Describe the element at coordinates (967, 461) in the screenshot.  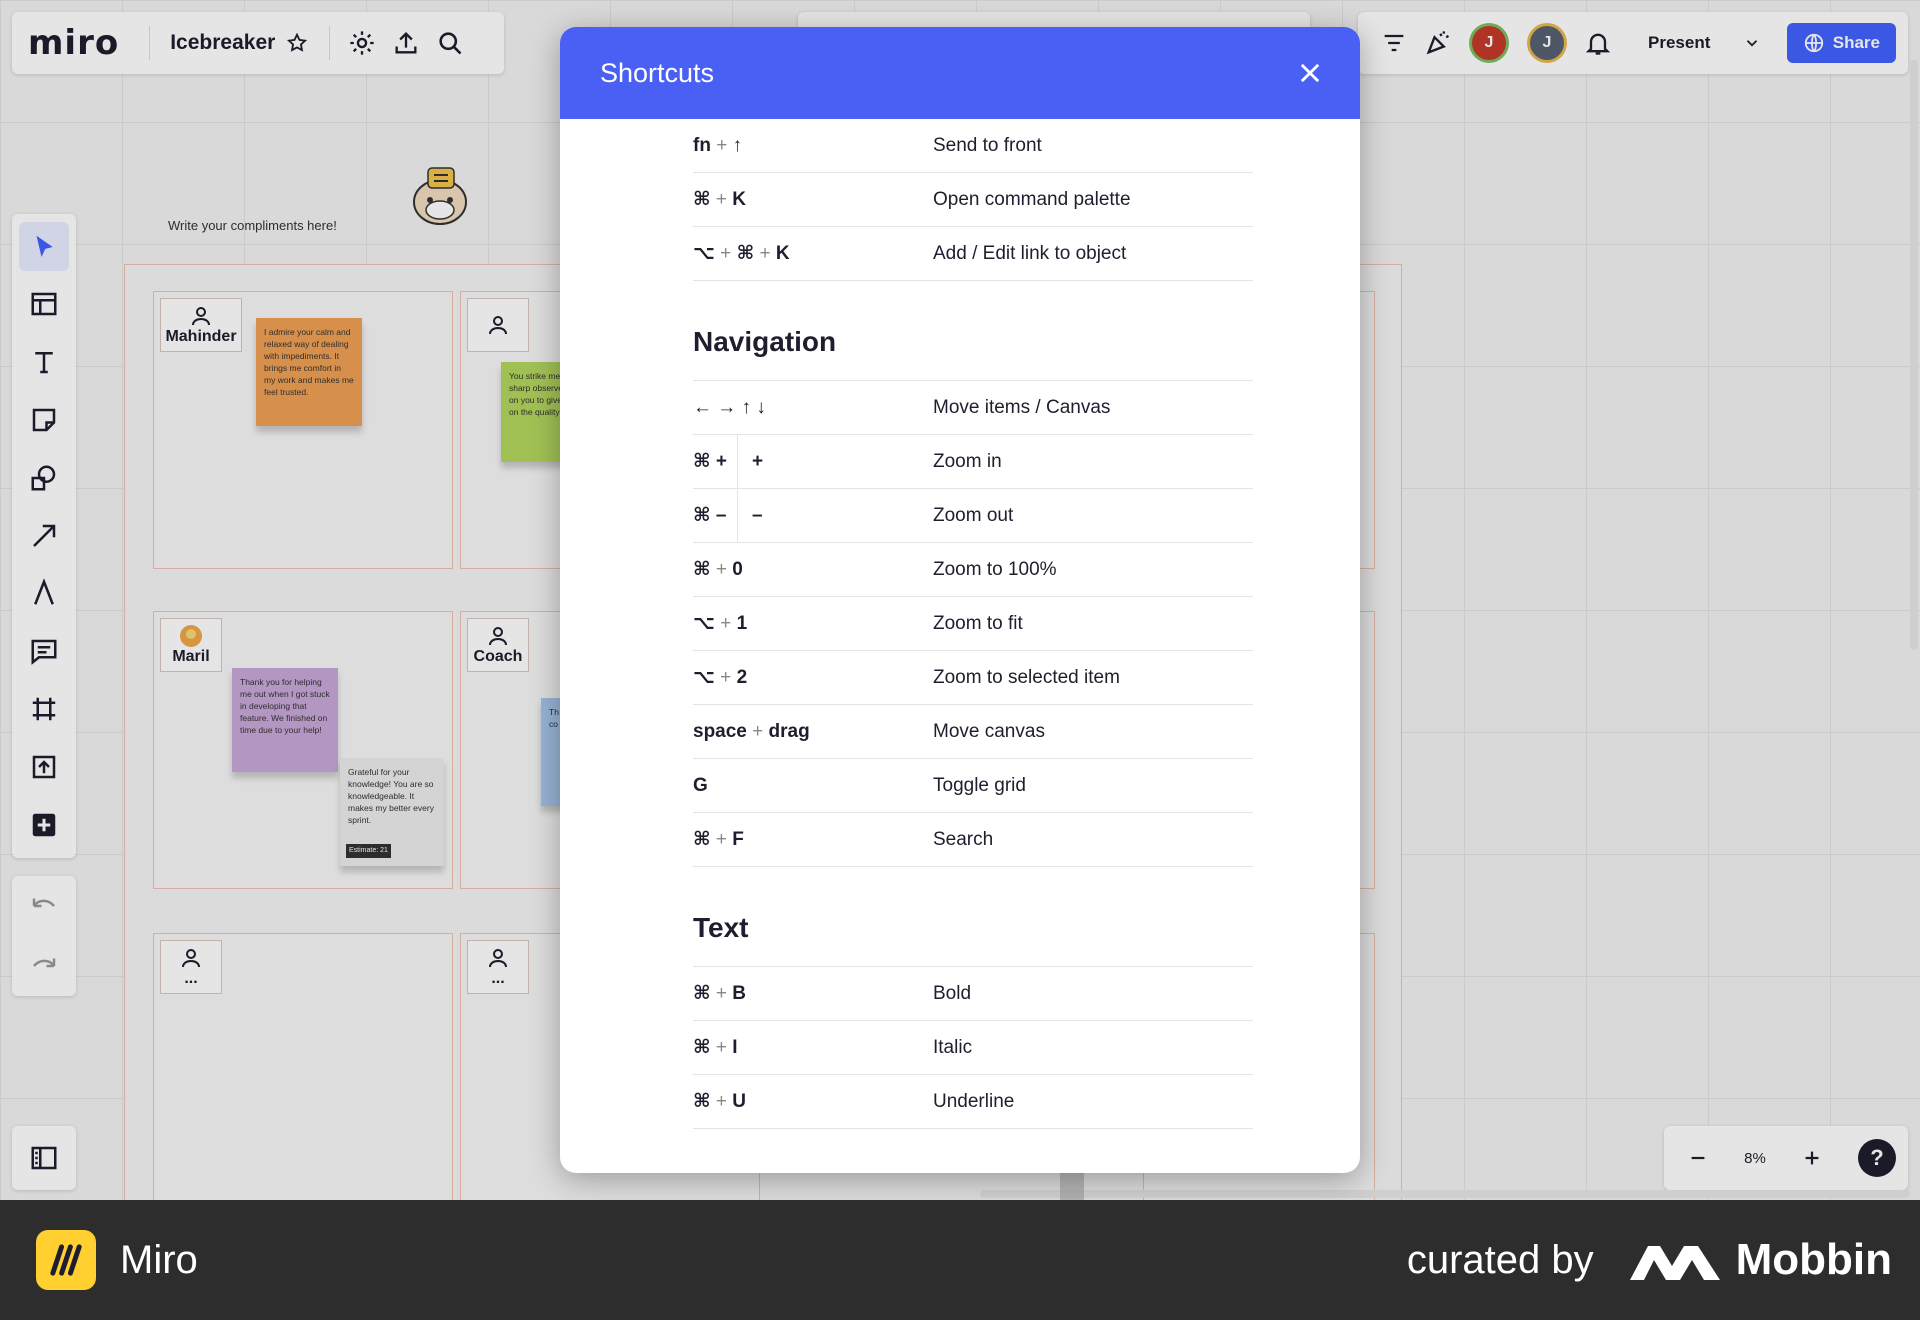
I see `shortcut-description: Zoom in` at that location.